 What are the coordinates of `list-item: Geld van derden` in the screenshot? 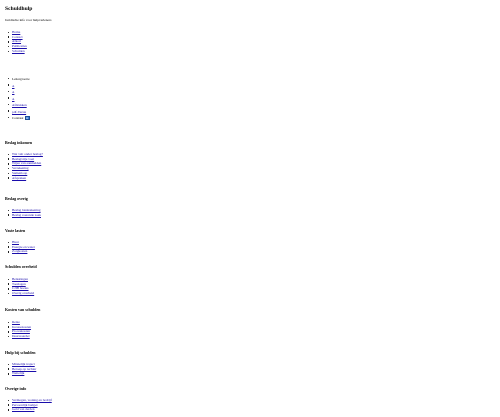 It's located at (26, 409).